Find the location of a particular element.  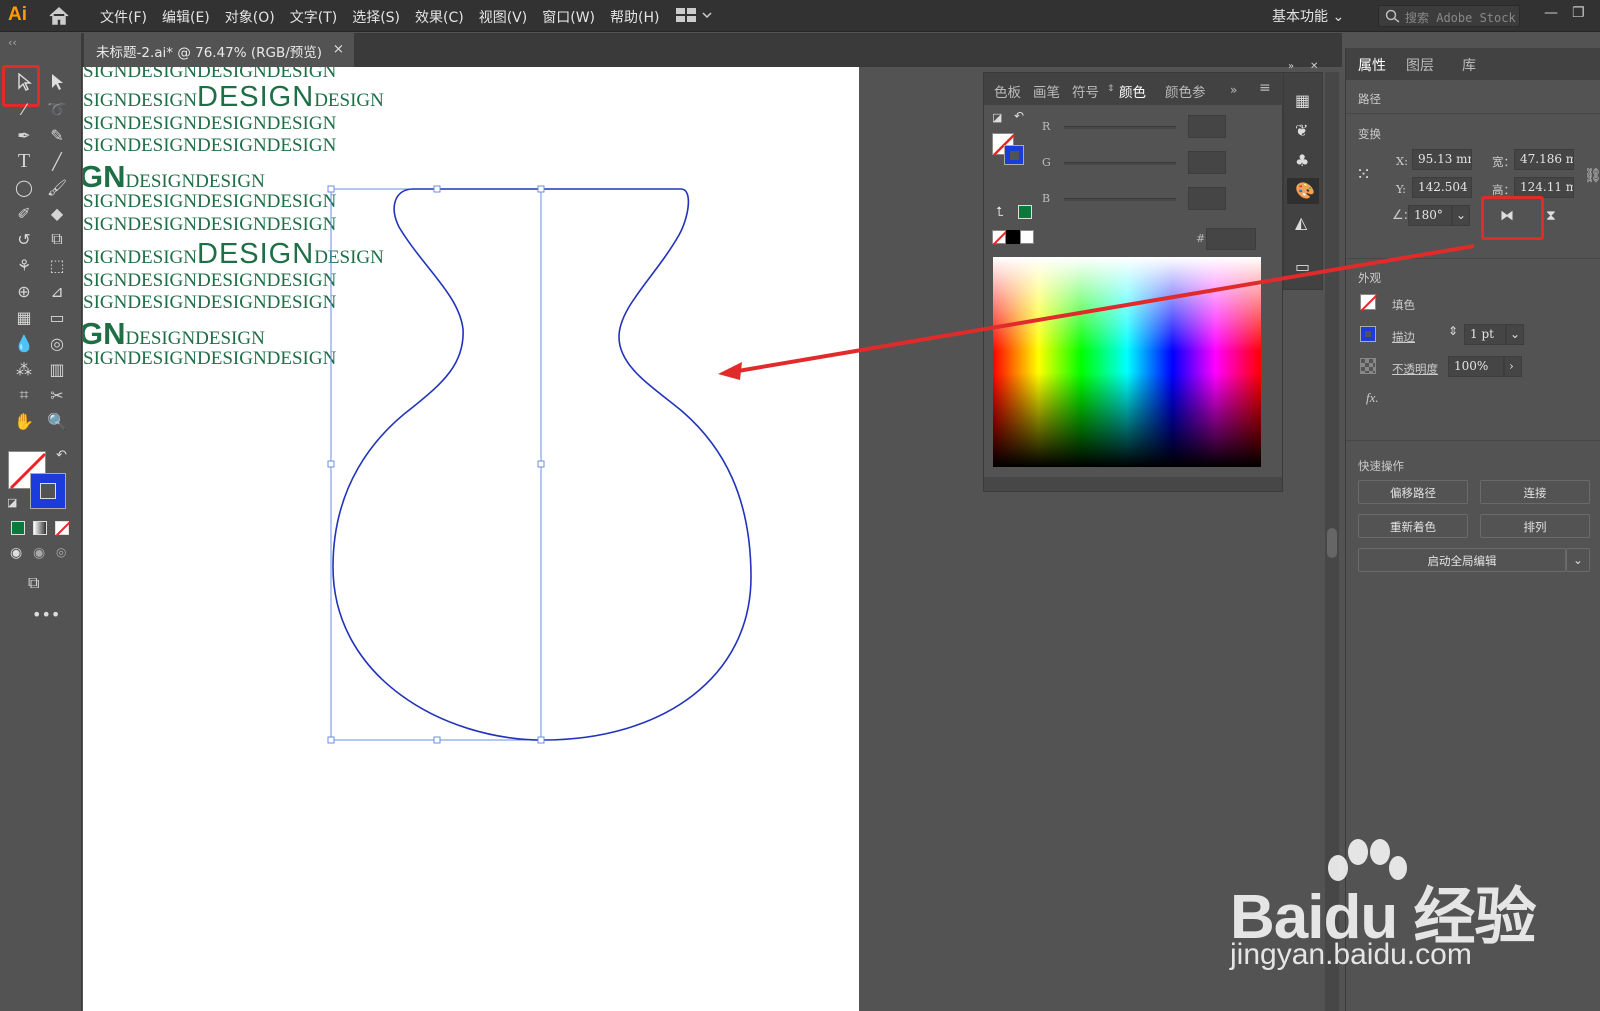

menu-effect: 效果(C) is located at coordinates (439, 17).